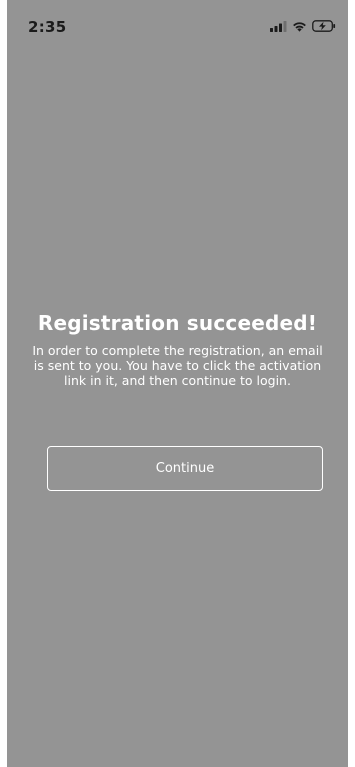 The width and height of the screenshot is (355, 767). I want to click on status-icons, so click(303, 26).